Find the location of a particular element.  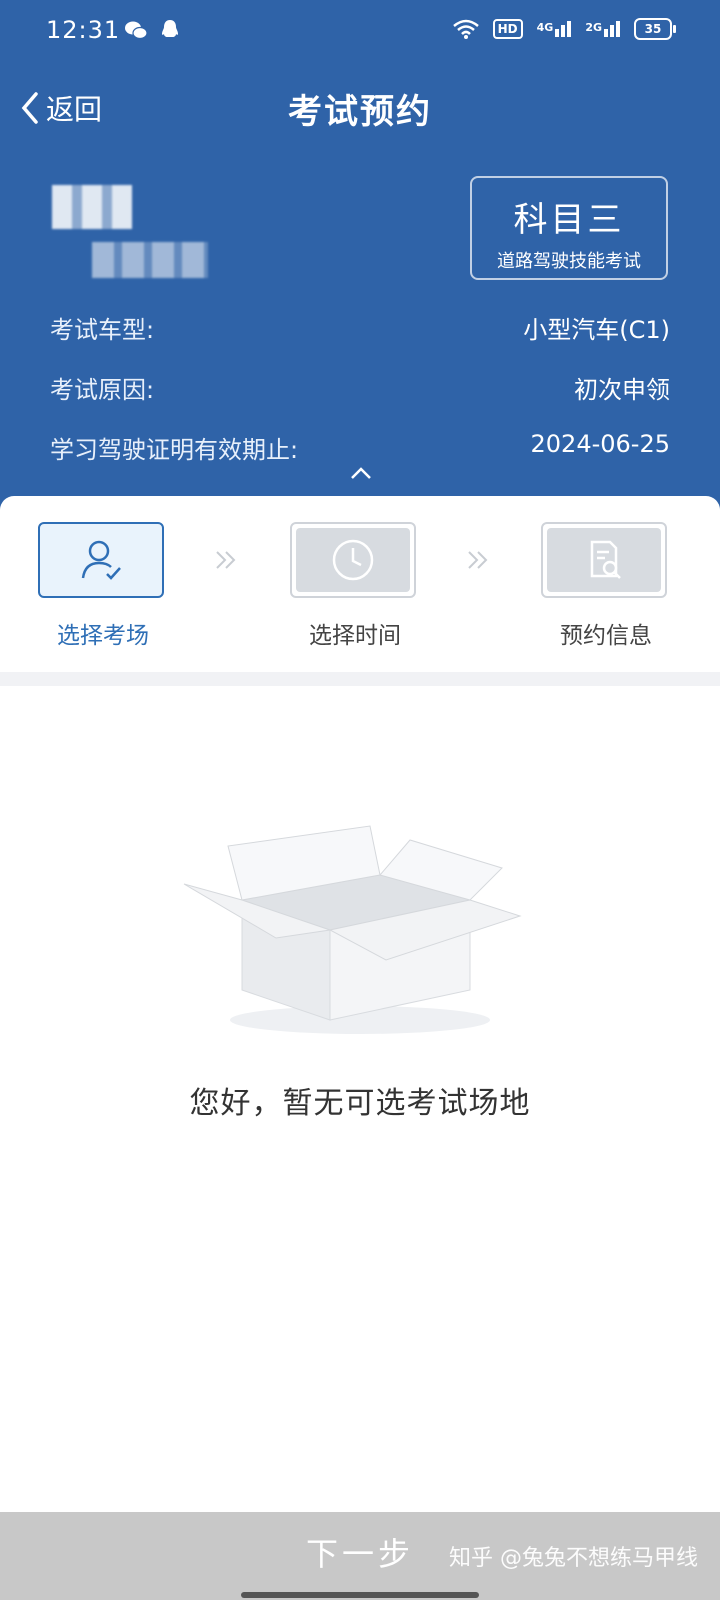

person-check-icon is located at coordinates (101, 560).